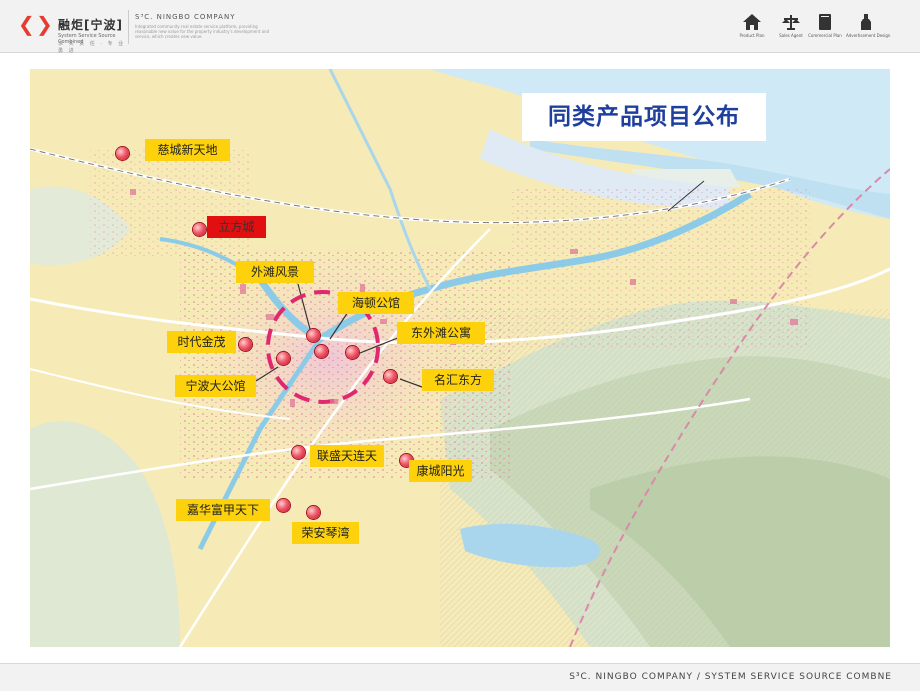 The width and height of the screenshot is (920, 691). I want to click on marker-label: 名汇东方, so click(458, 380).